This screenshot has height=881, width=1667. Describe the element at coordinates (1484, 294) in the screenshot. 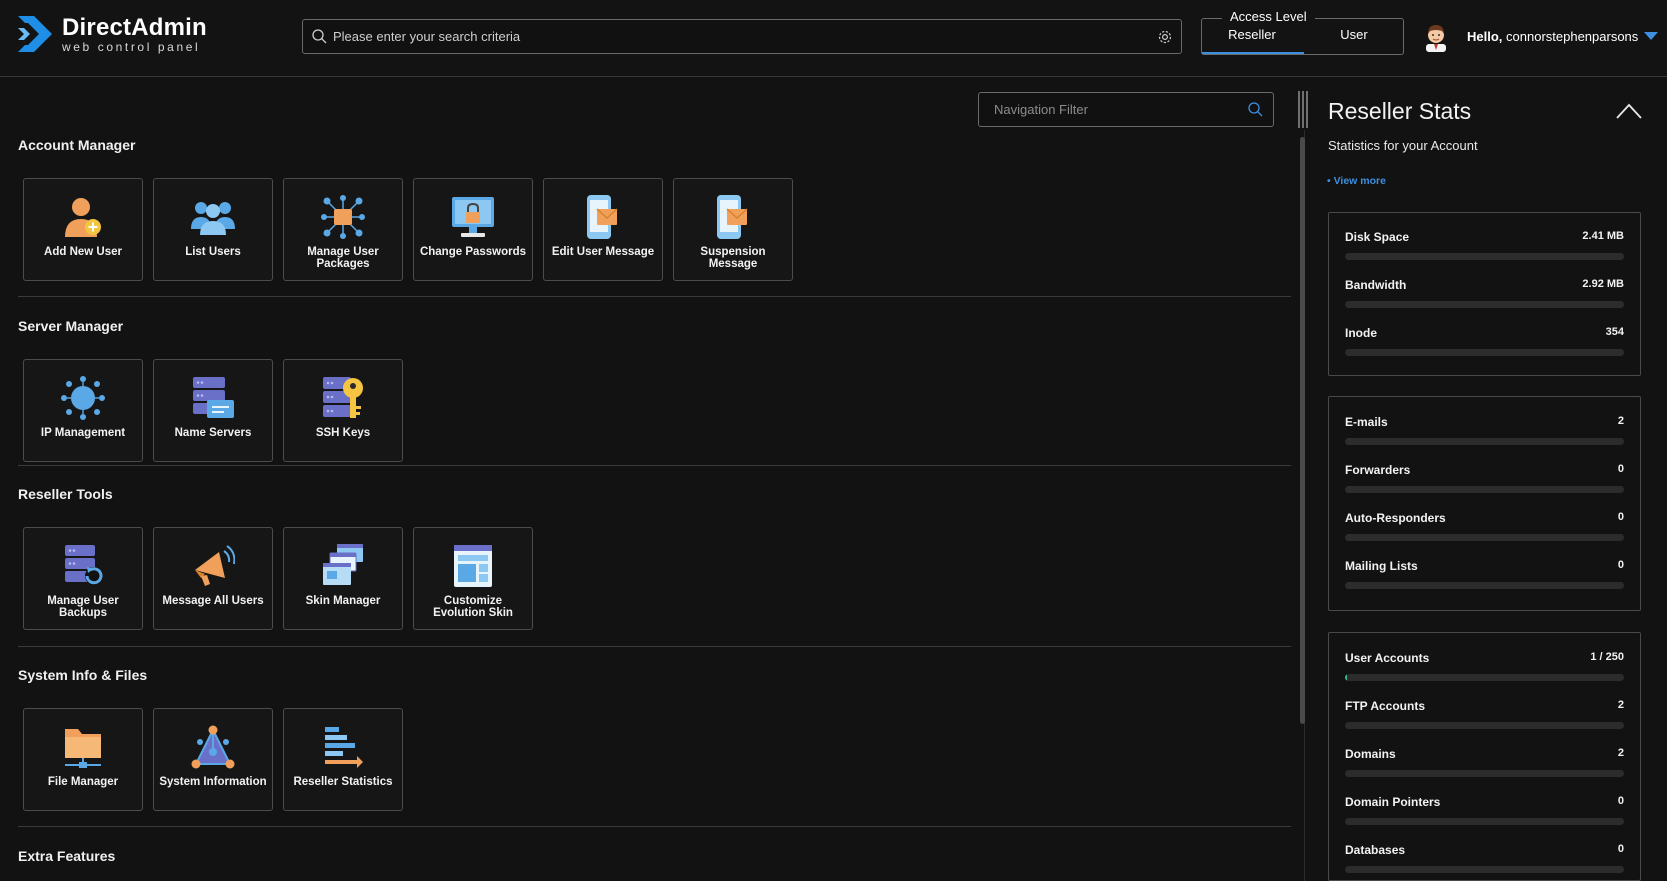

I see `stat-row: Bandwidth 2.92 MB` at that location.